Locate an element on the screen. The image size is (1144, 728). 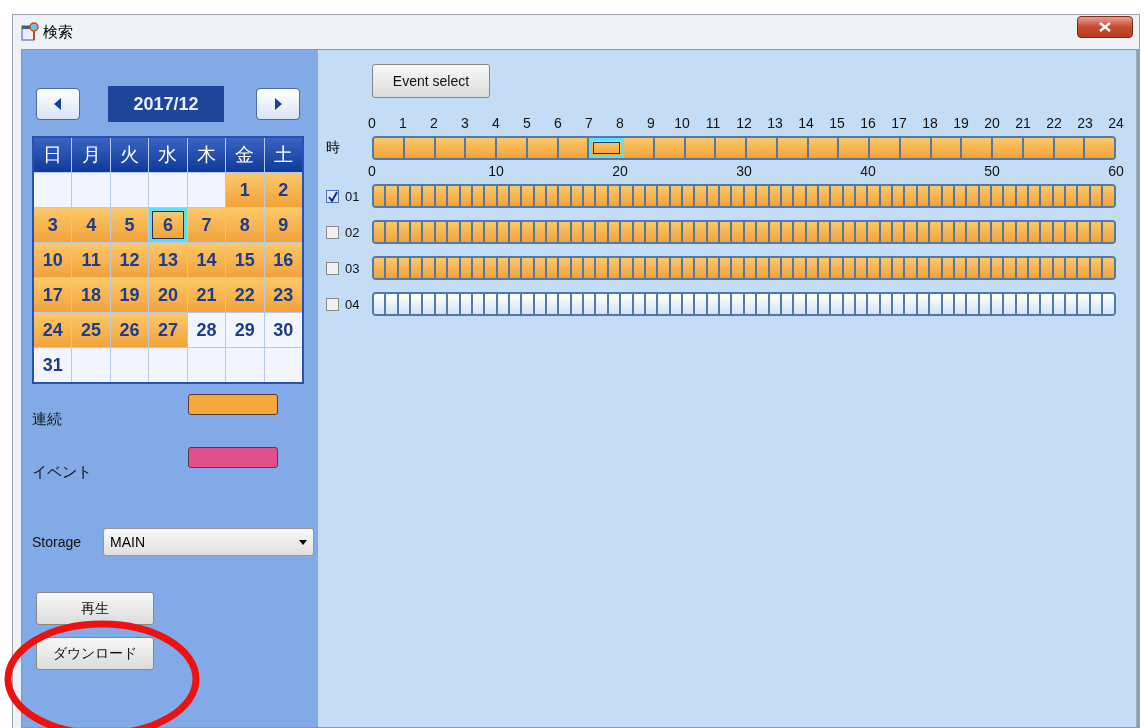
close-button is located at coordinates (1105, 27).